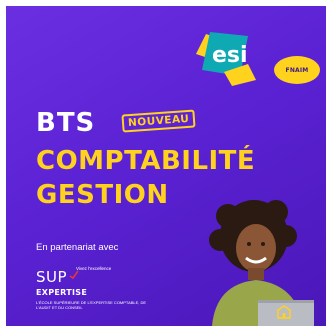 This screenshot has width=332, height=332. What do you see at coordinates (74, 275) in the screenshot?
I see `checkmark-icon` at bounding box center [74, 275].